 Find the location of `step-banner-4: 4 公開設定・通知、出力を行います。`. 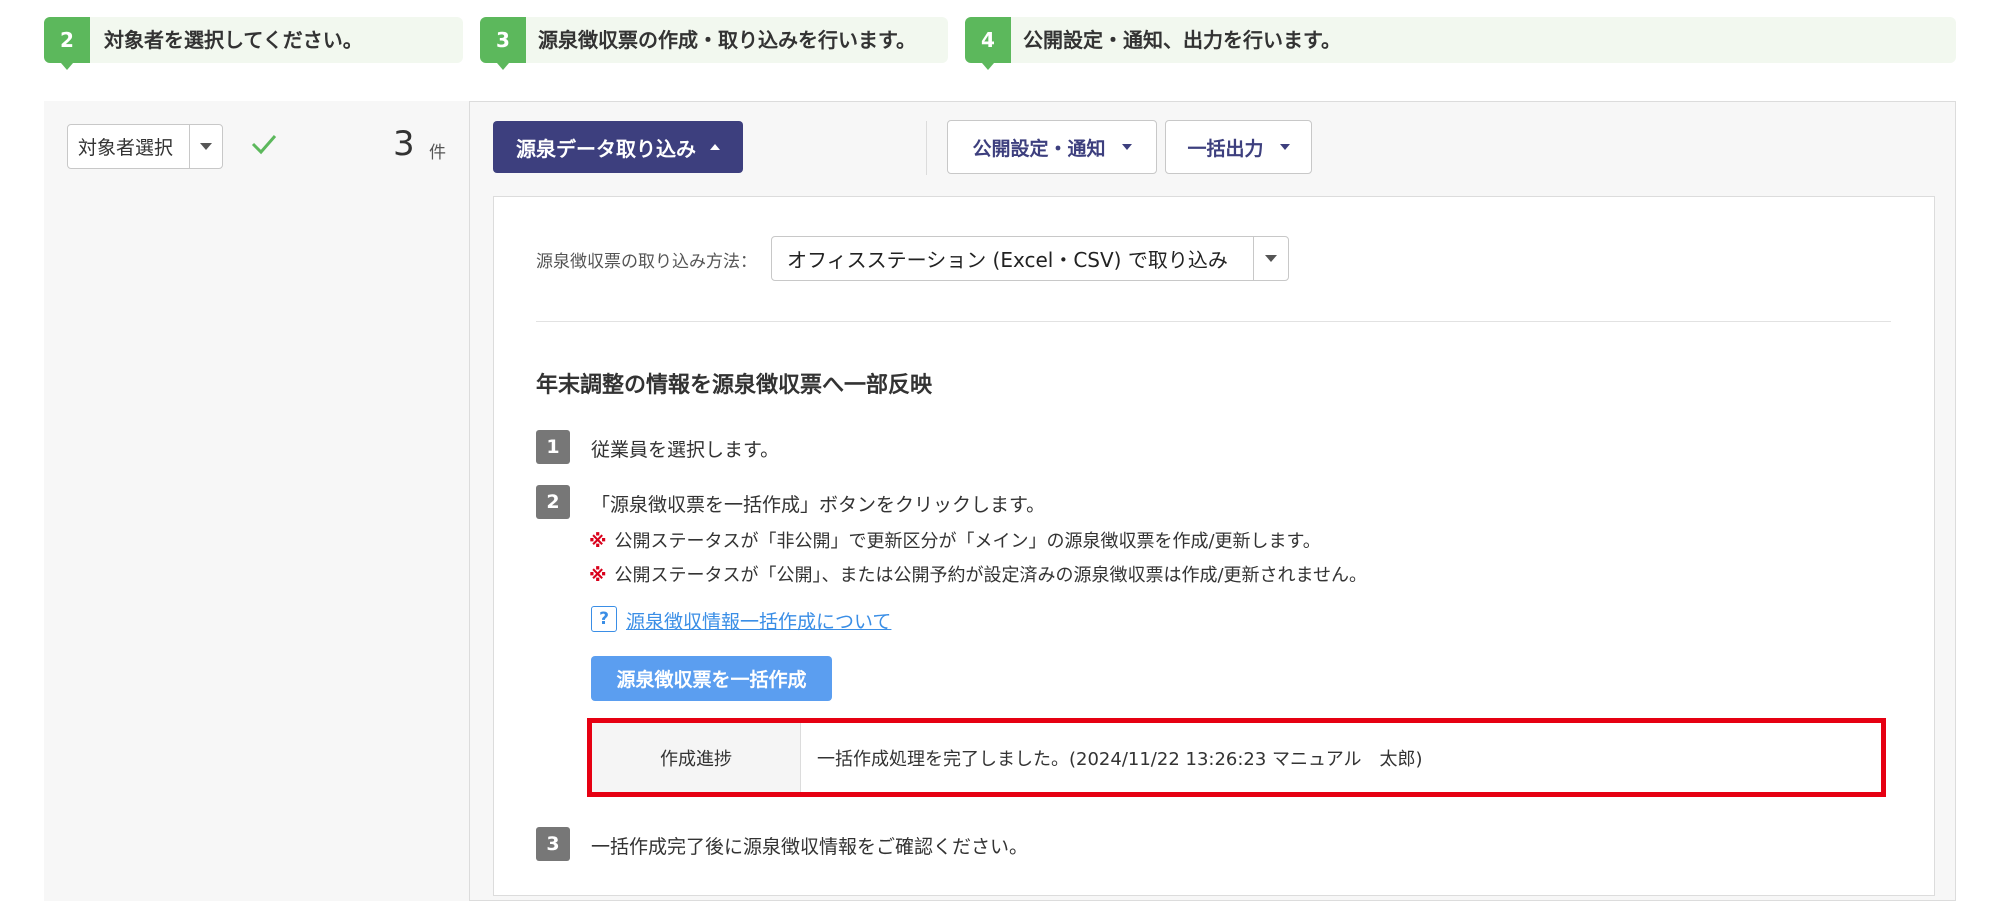

step-banner-4: 4 公開設定・通知、出力を行います。 is located at coordinates (1460, 43).